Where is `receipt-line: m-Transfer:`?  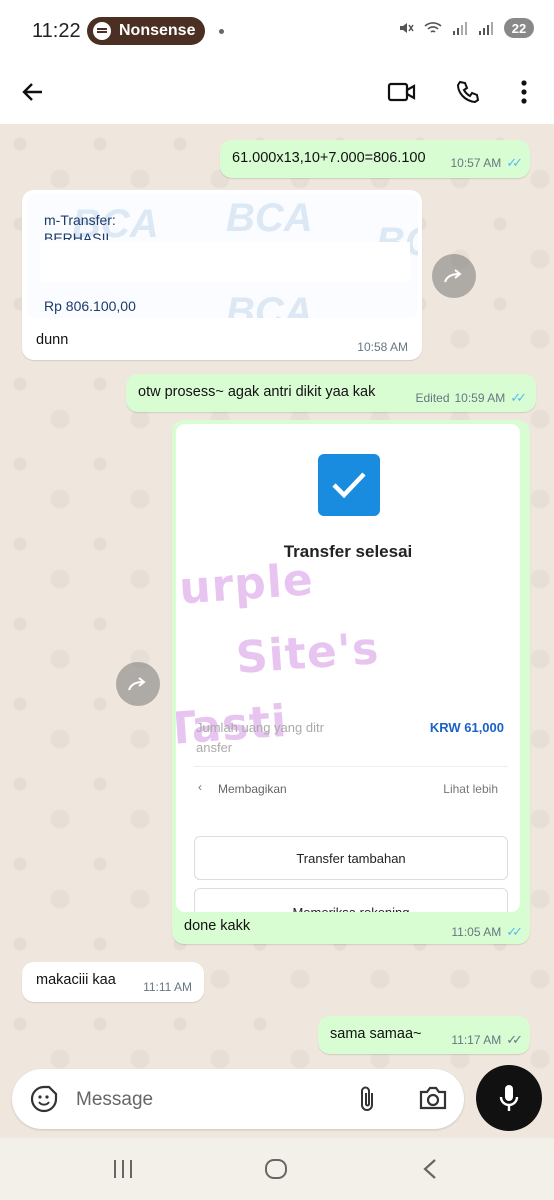 receipt-line: m-Transfer: is located at coordinates (80, 220).